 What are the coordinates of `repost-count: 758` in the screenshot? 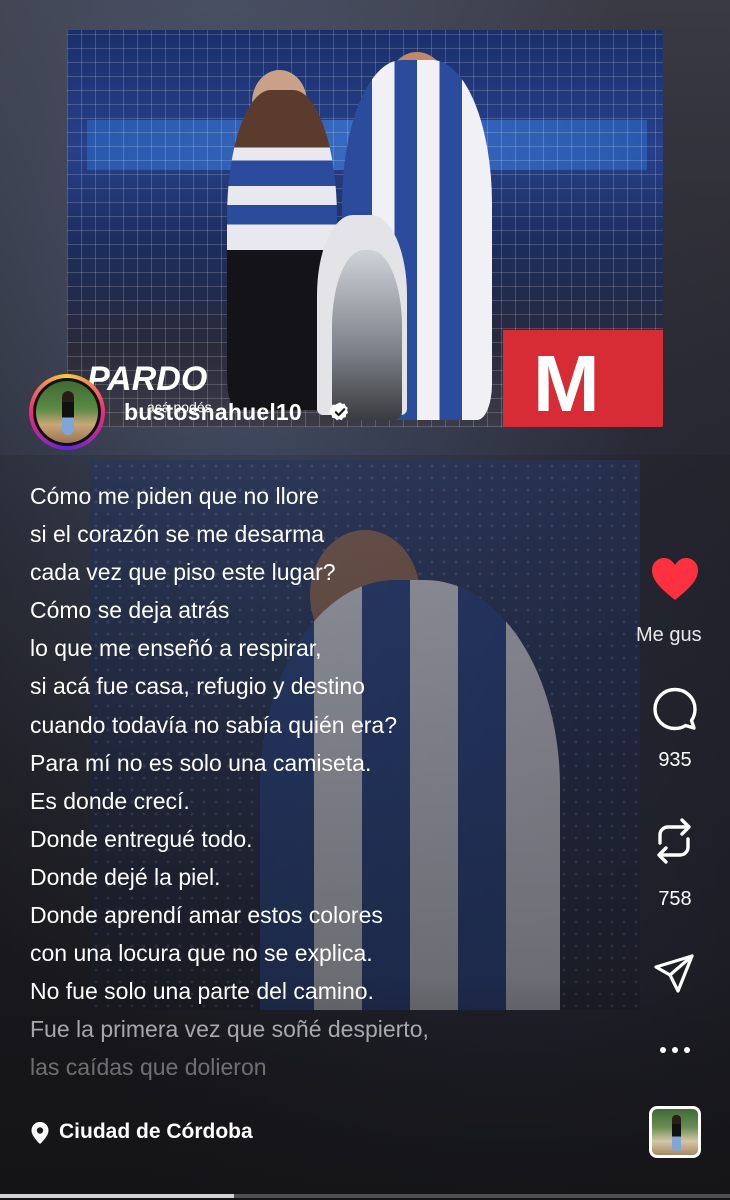 It's located at (675, 899).